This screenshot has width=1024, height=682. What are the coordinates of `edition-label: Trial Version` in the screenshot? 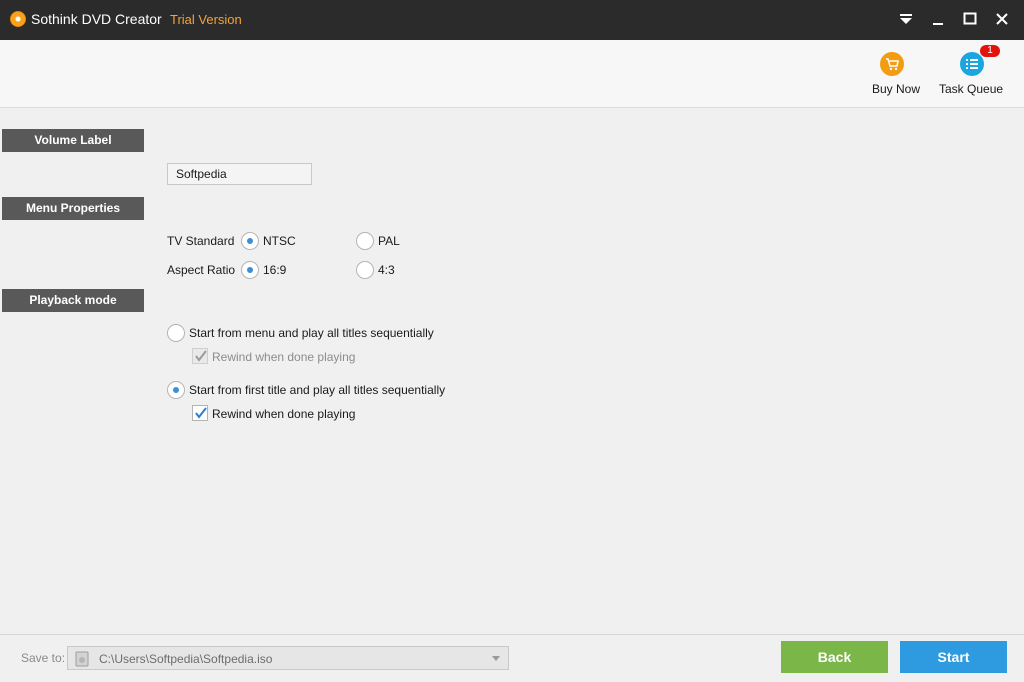 It's located at (206, 19).